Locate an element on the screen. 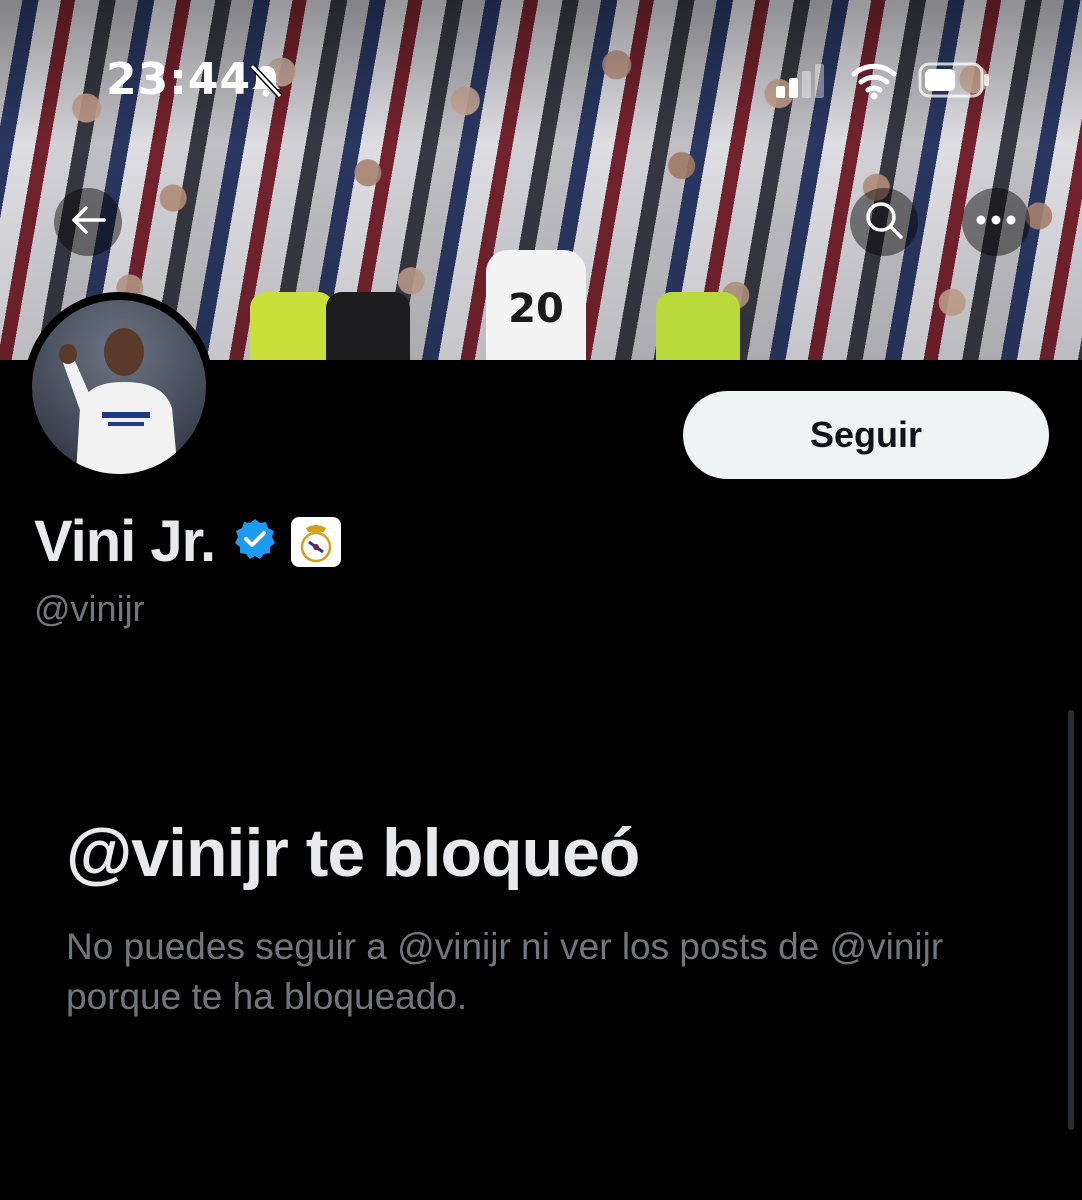 The height and width of the screenshot is (1200, 1082). banner-player-figure: 20 is located at coordinates (536, 305).